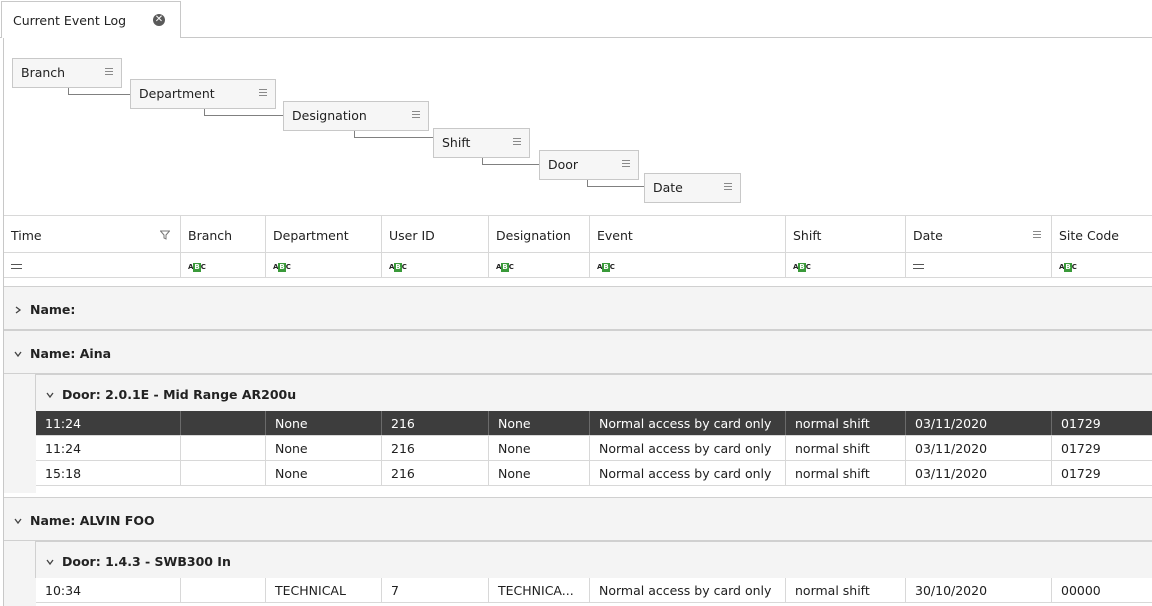 Image resolution: width=1152 pixels, height=606 pixels. Describe the element at coordinates (589, 165) in the screenshot. I see `group-item-door: Door` at that location.